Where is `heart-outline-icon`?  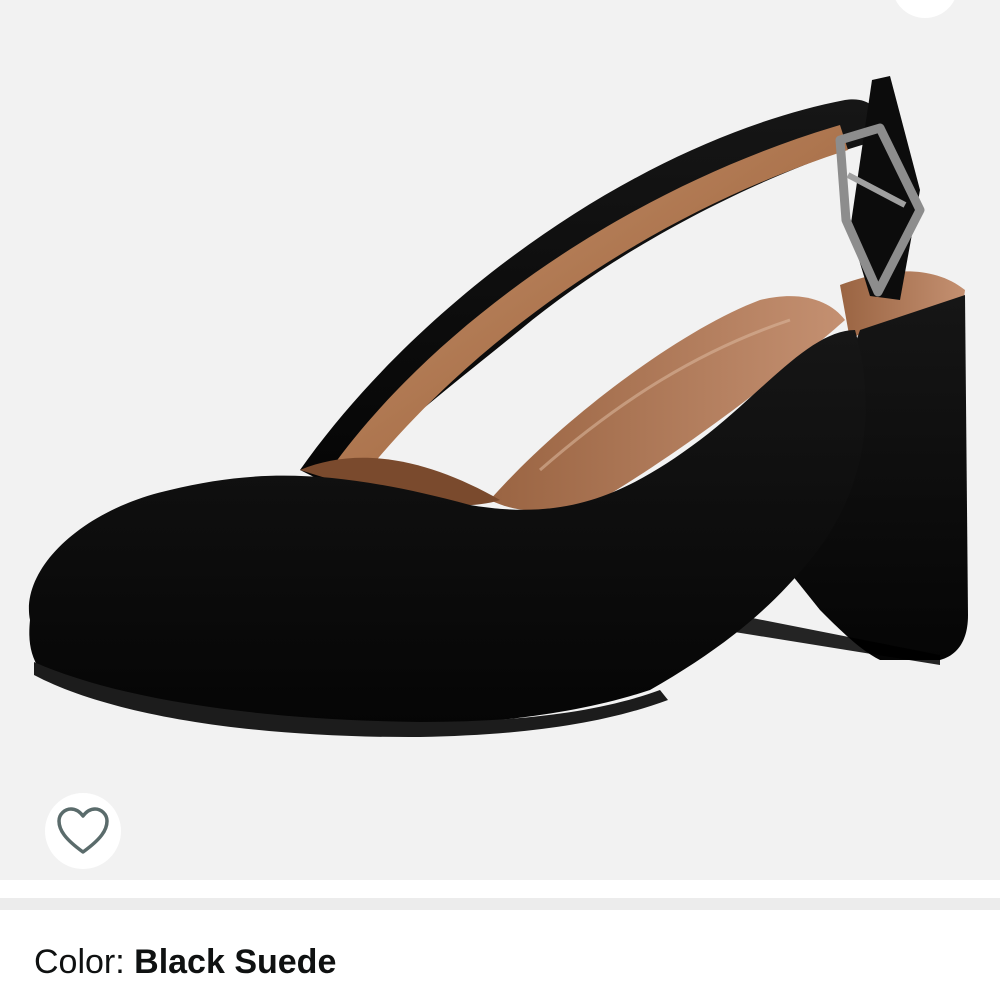 heart-outline-icon is located at coordinates (83, 830).